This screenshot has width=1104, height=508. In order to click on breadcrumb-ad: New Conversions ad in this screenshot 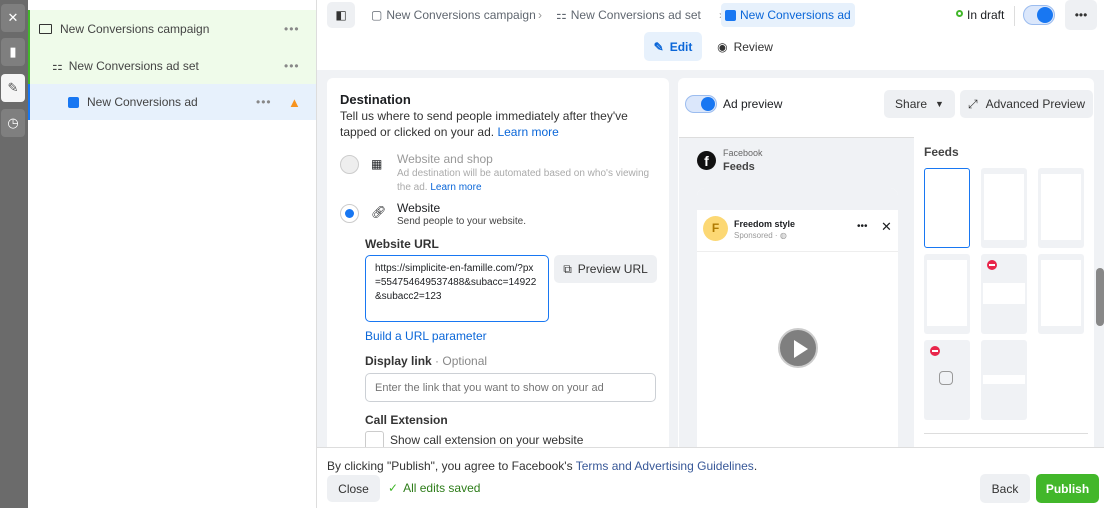, I will do `click(788, 15)`.